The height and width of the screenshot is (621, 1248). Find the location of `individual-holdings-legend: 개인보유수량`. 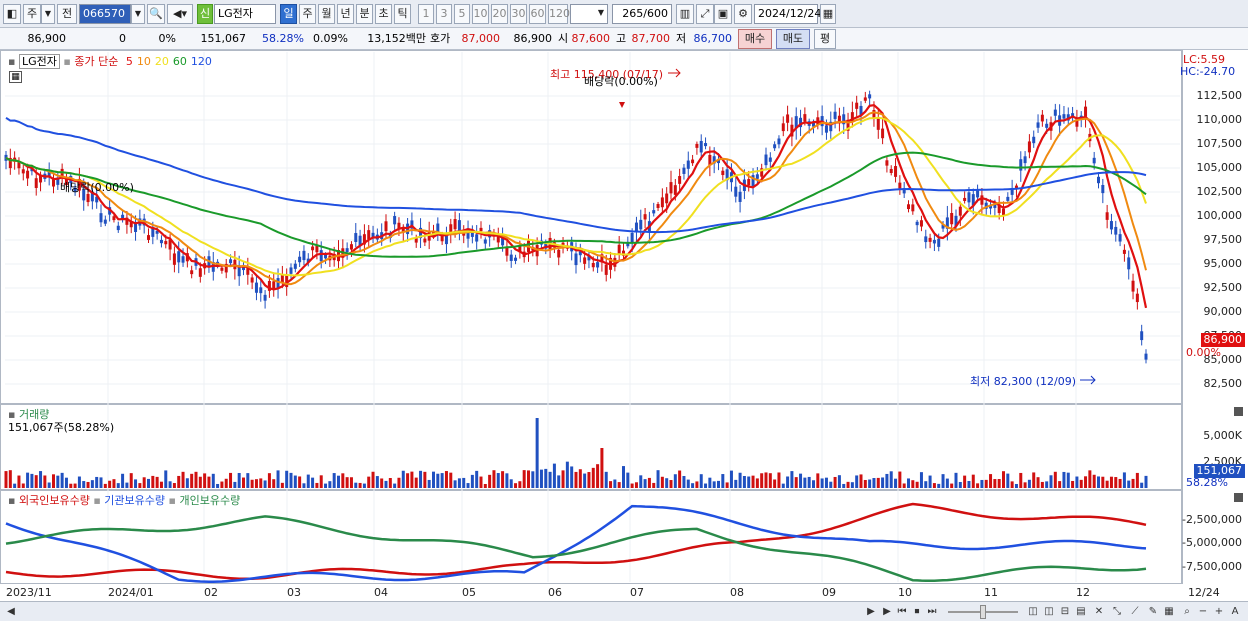

individual-holdings-legend: 개인보유수량 is located at coordinates (209, 500).